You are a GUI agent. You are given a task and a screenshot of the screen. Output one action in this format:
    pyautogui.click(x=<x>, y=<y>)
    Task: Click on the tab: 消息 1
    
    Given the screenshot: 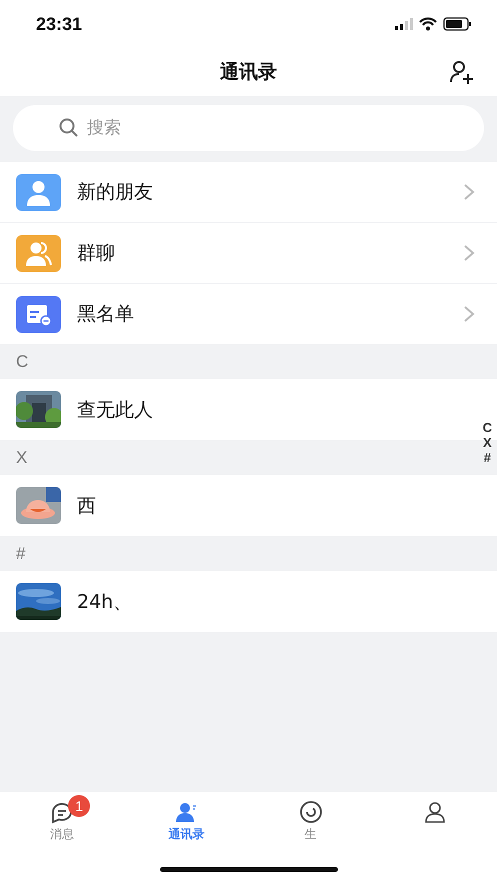 What is the action you would take?
    pyautogui.click(x=62, y=820)
    